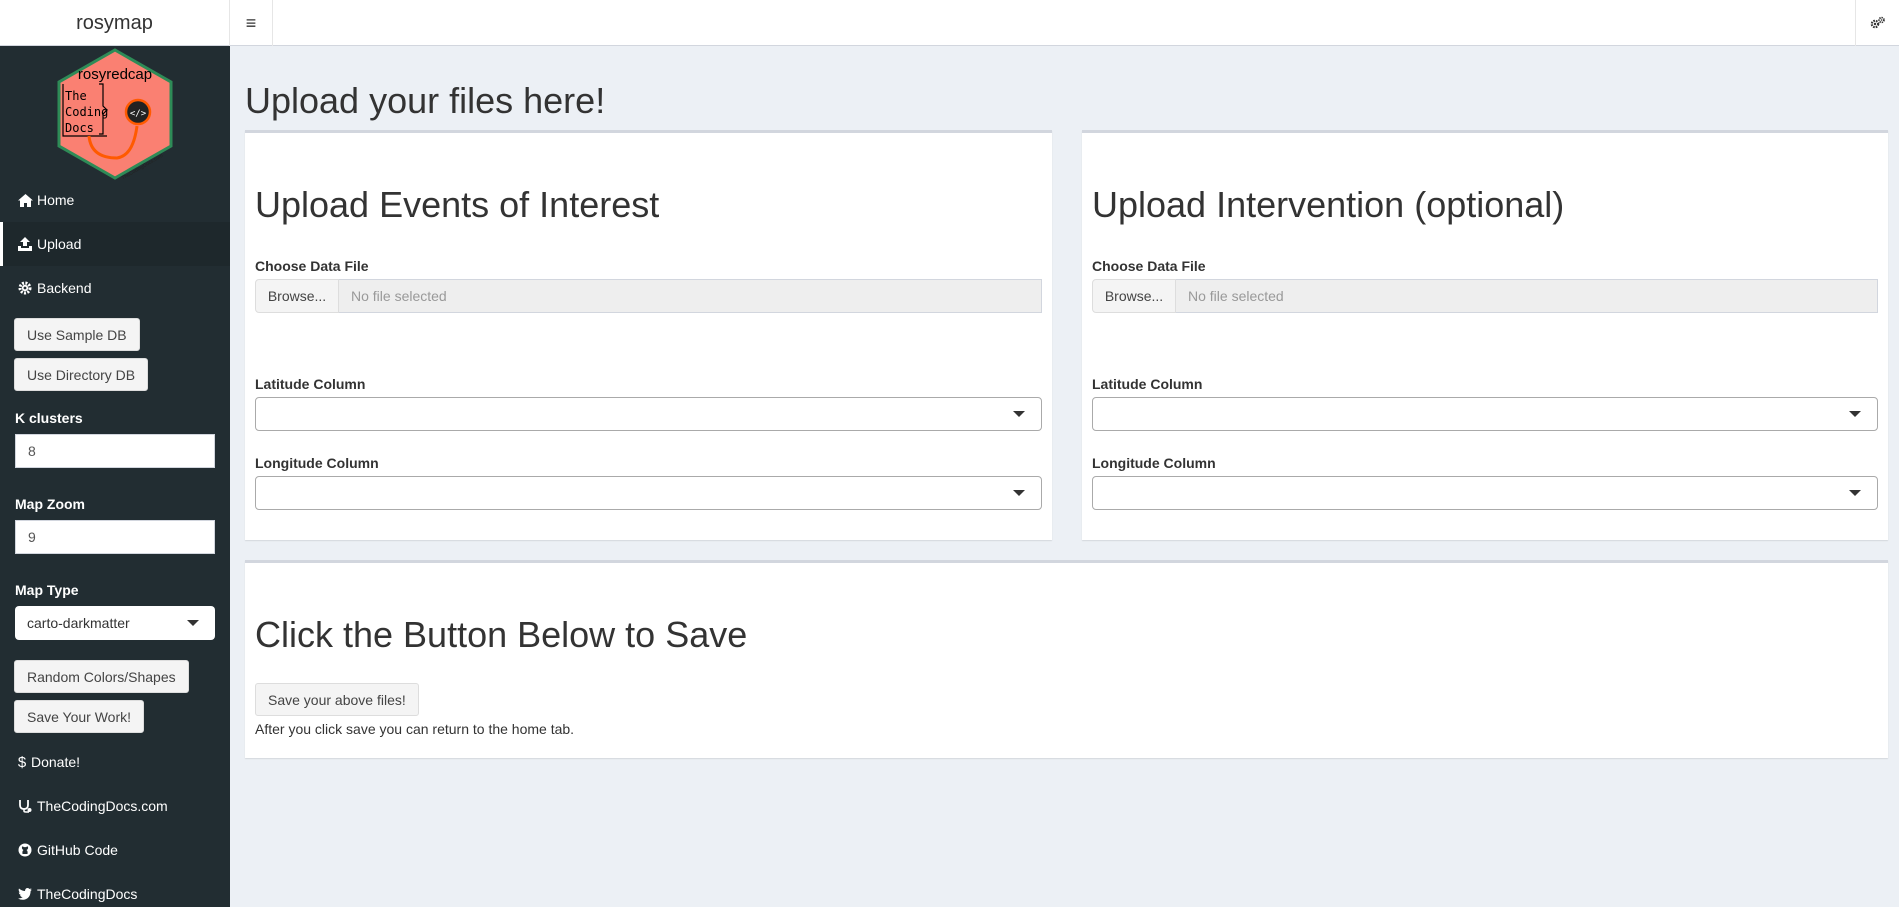 Image resolution: width=1899 pixels, height=907 pixels. I want to click on gear-icon, so click(25, 288).